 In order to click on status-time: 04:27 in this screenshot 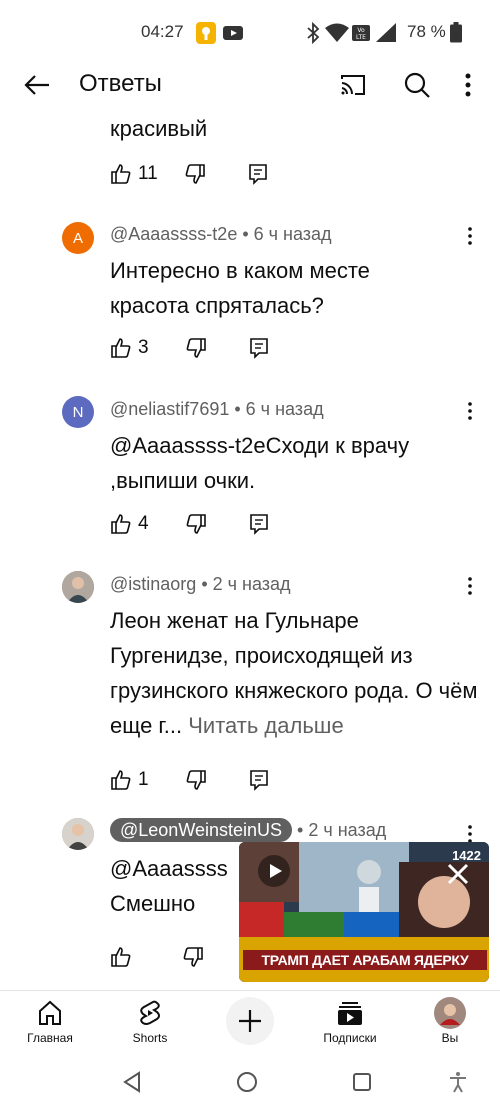, I will do `click(162, 31)`.